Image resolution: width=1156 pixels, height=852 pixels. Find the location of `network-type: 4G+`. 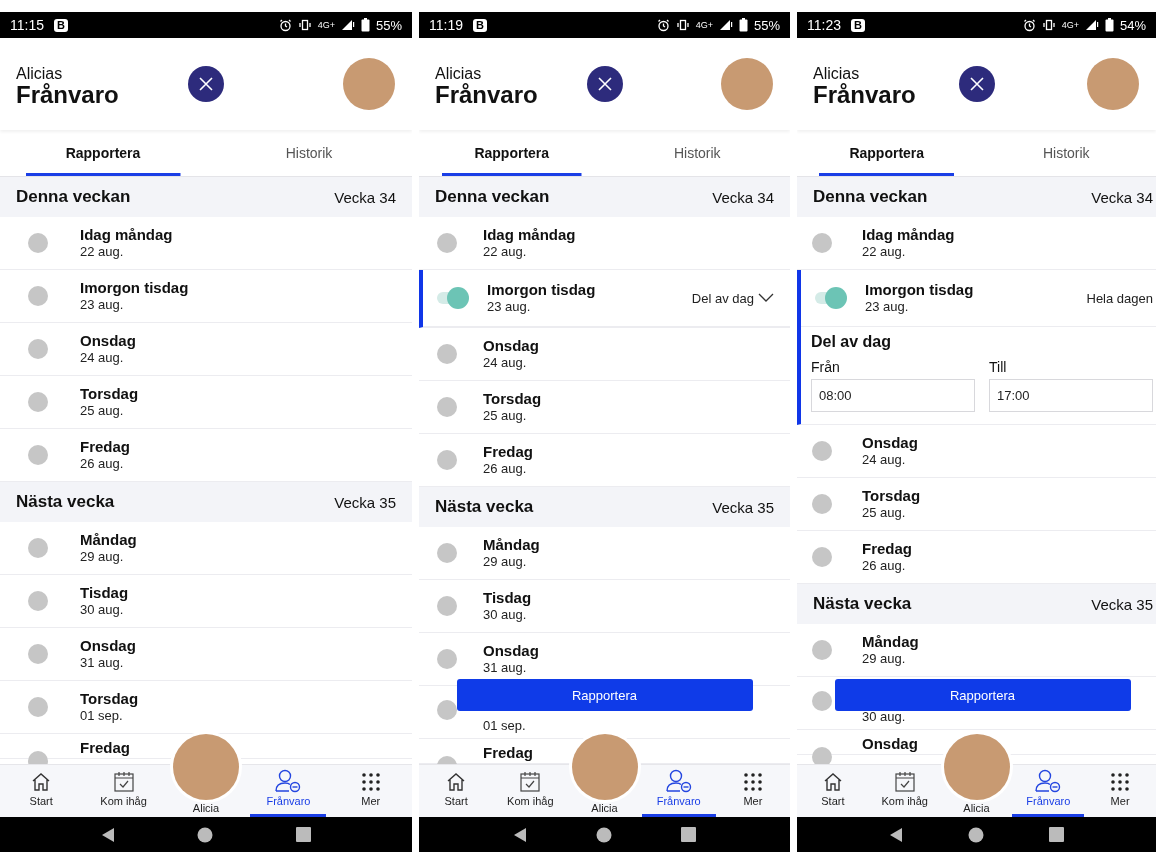

network-type: 4G+ is located at coordinates (704, 25).